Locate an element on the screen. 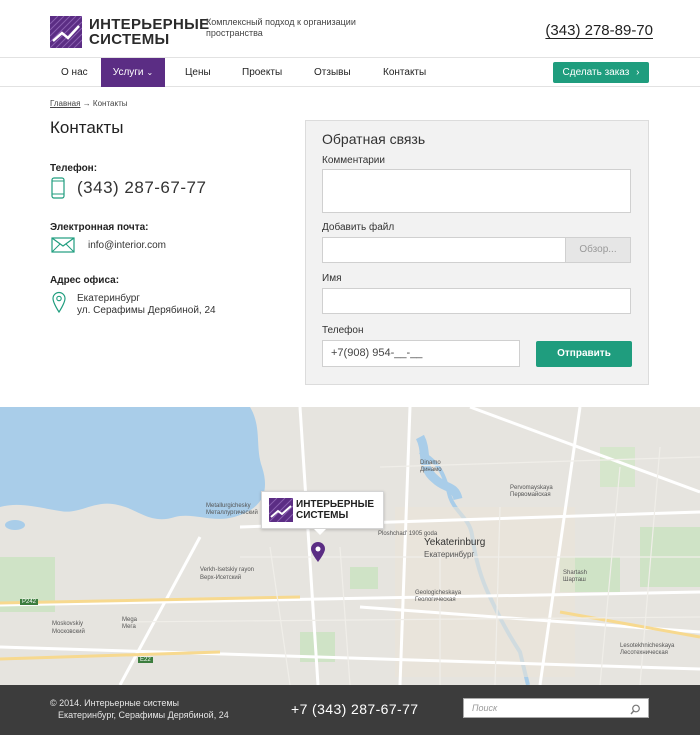 This screenshot has height=735, width=700. callout-pointer is located at coordinates (320, 532).